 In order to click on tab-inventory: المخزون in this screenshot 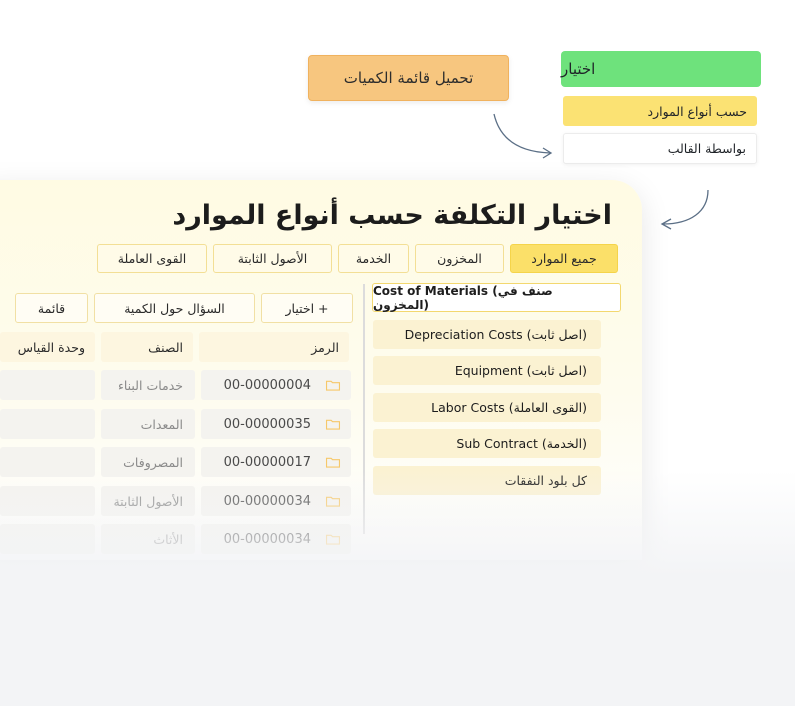, I will do `click(459, 258)`.